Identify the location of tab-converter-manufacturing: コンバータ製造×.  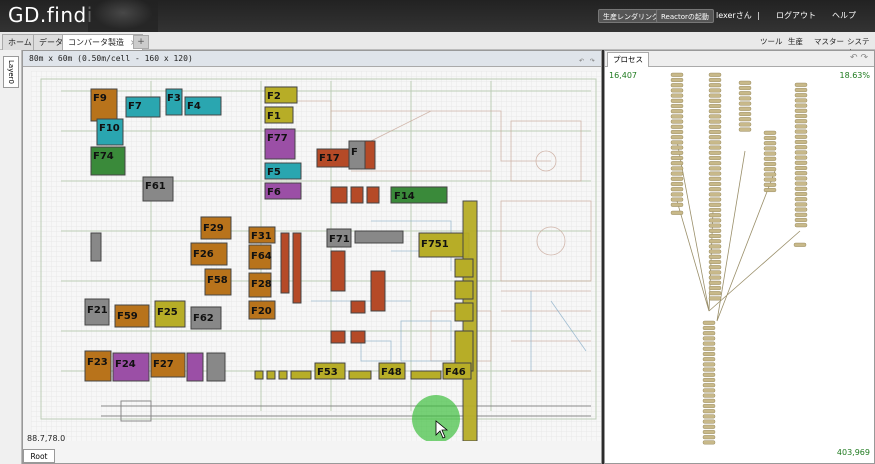
(102, 42).